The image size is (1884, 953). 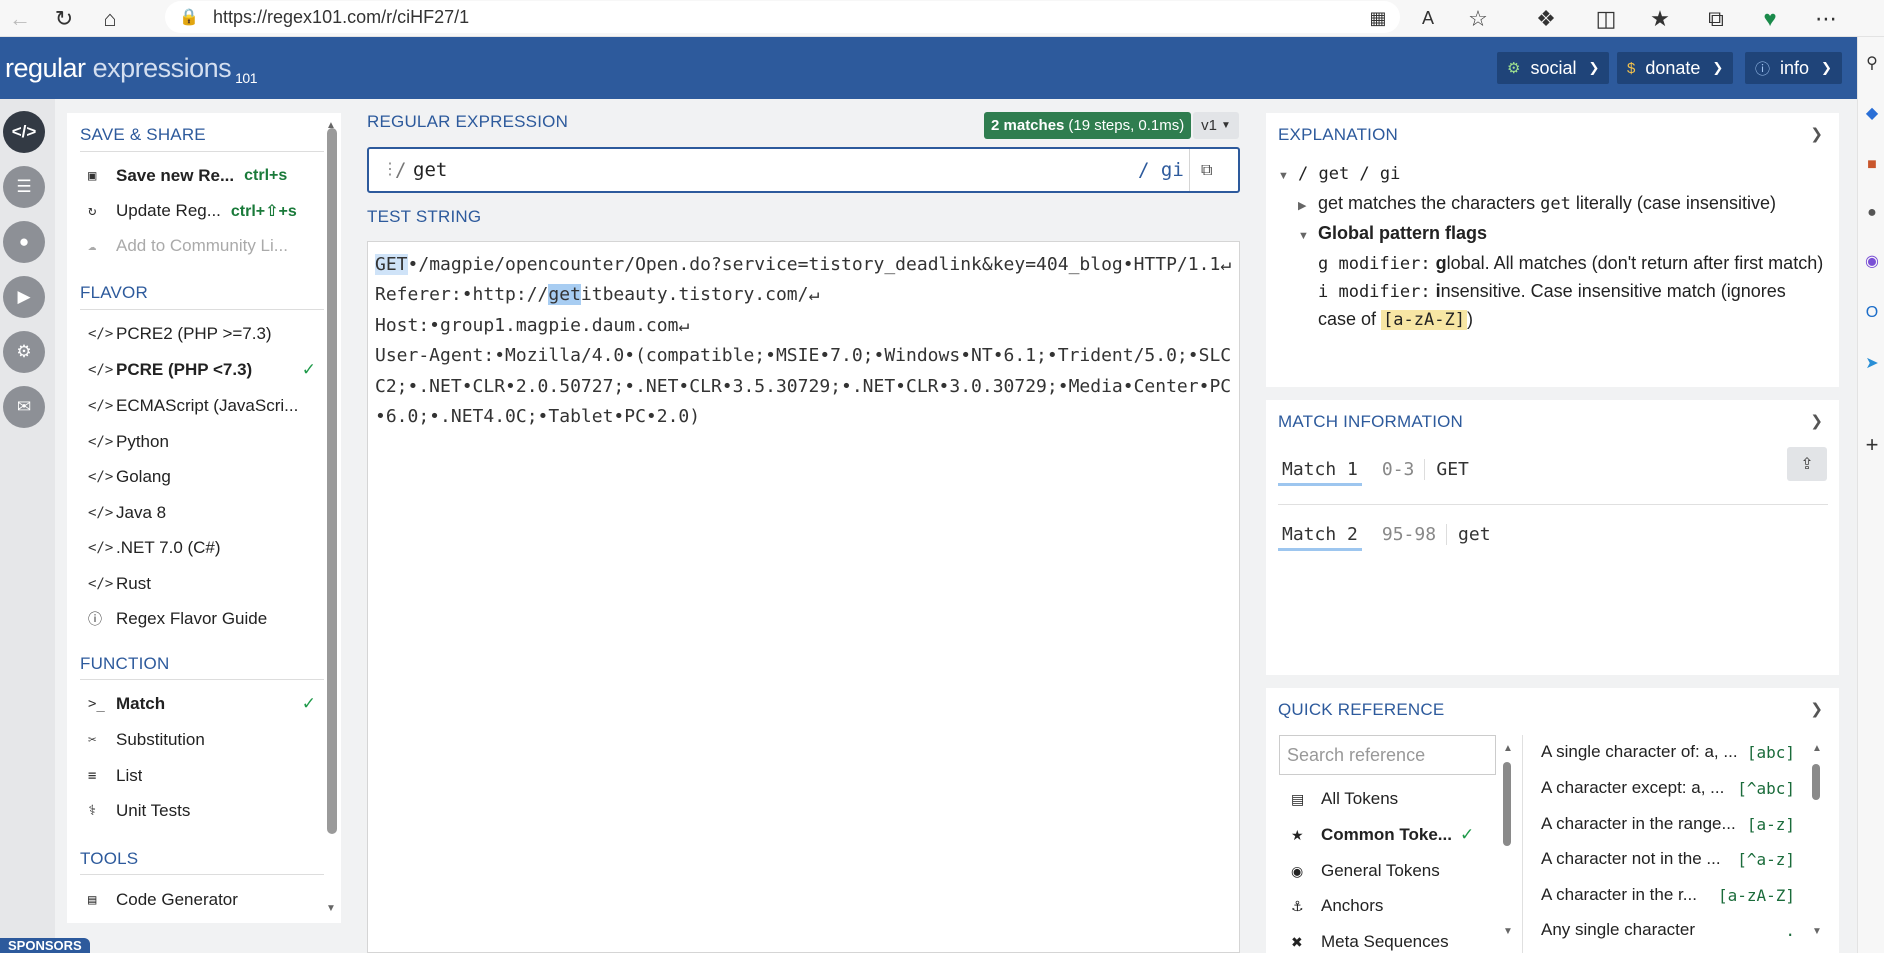 What do you see at coordinates (206, 900) in the screenshot?
I see `tool-code-generator: ▤ Code Generator` at bounding box center [206, 900].